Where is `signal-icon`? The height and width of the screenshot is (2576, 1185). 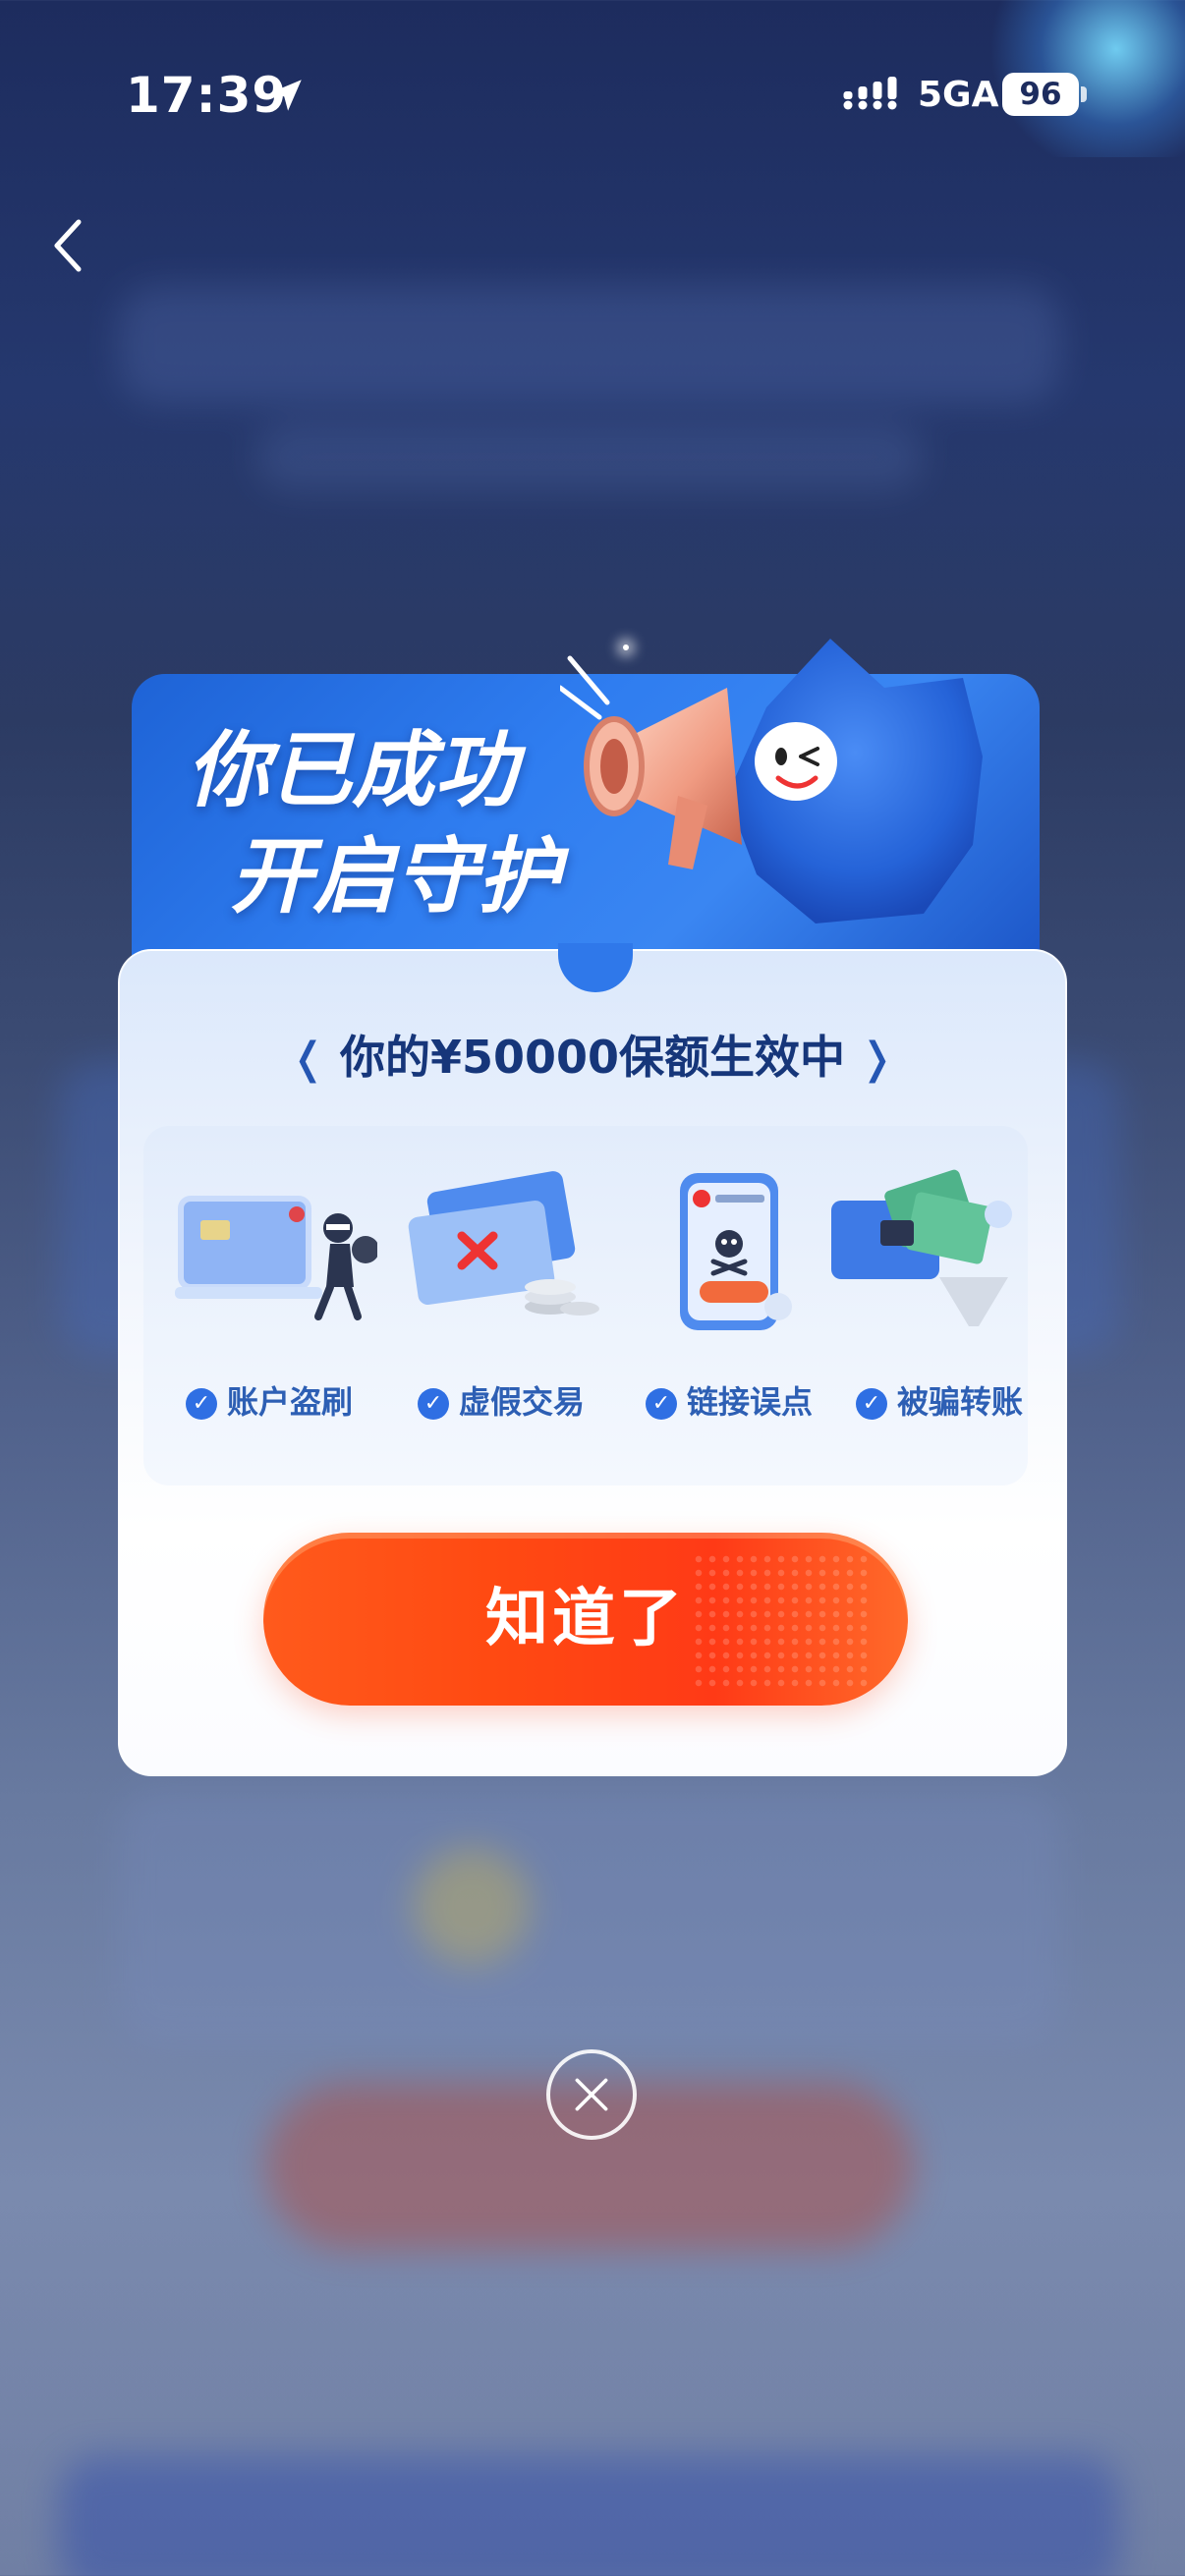
signal-icon is located at coordinates (870, 93).